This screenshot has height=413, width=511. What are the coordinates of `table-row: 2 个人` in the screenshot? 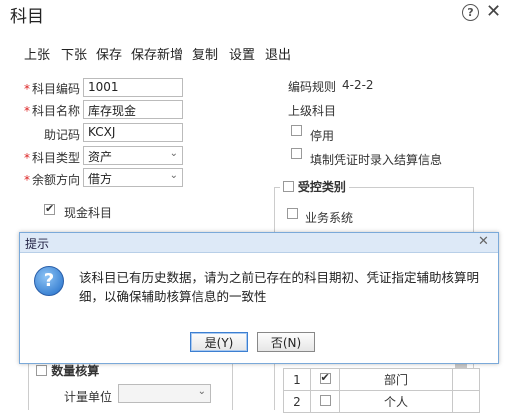 It's located at (381, 401).